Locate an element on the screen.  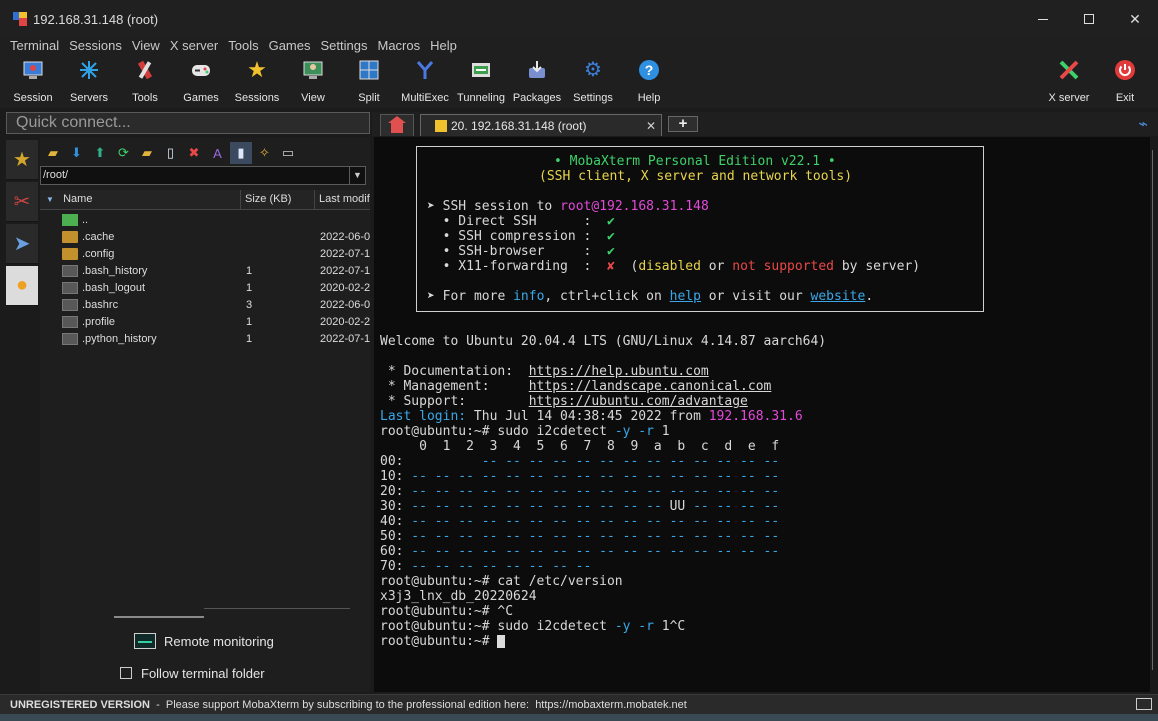
toggle-hidden-icon: ▮ is located at coordinates (241, 153).